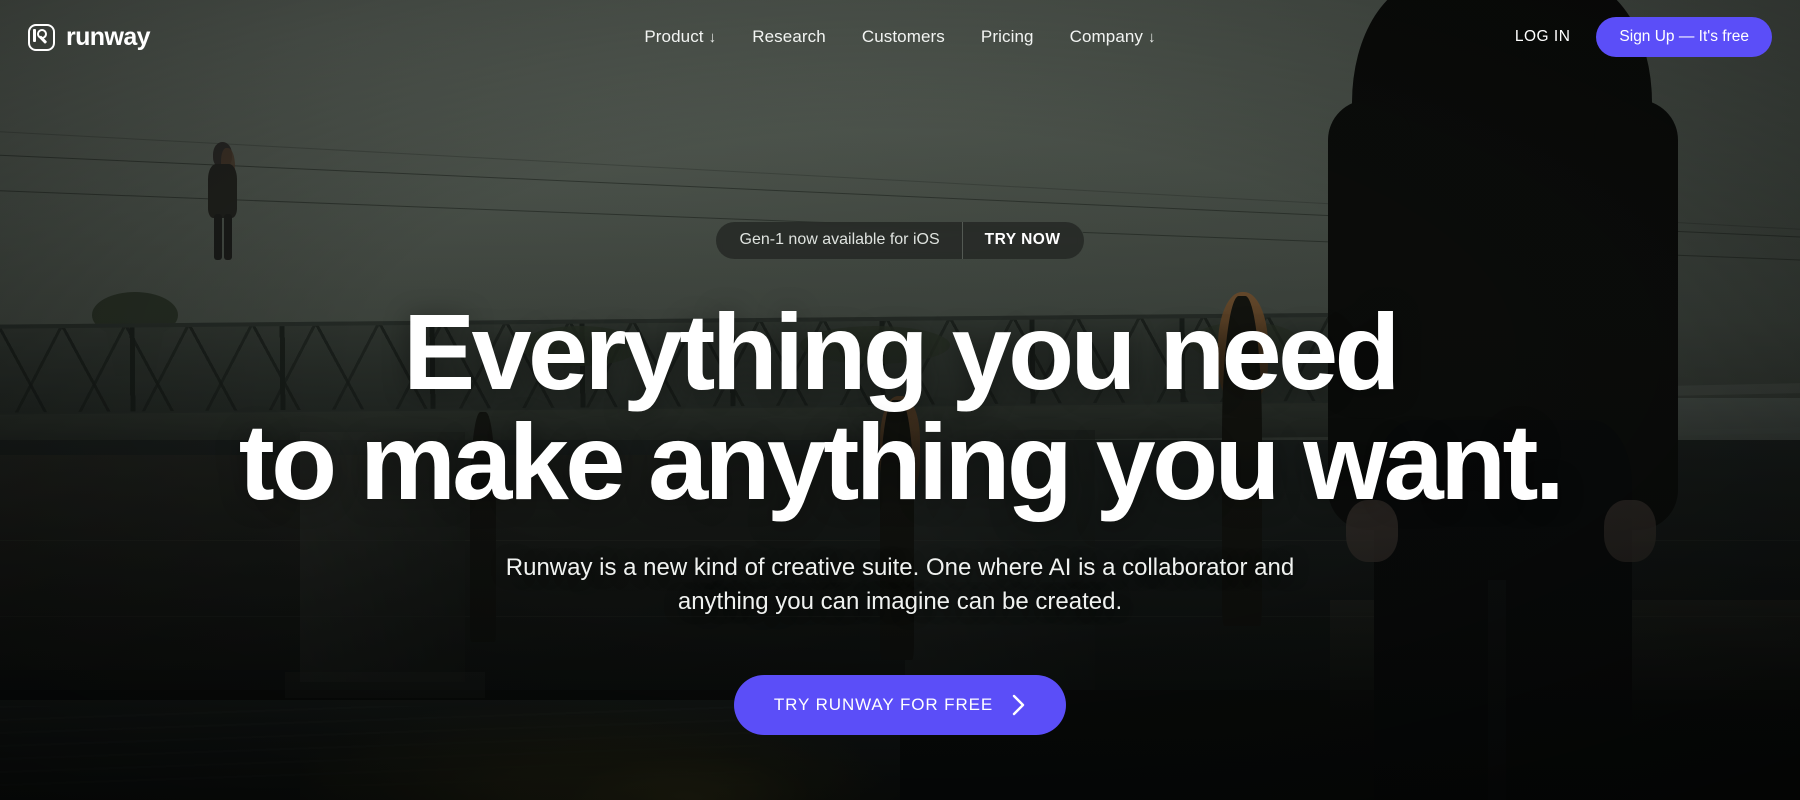  What do you see at coordinates (108, 36) in the screenshot?
I see `brand-name: runway` at bounding box center [108, 36].